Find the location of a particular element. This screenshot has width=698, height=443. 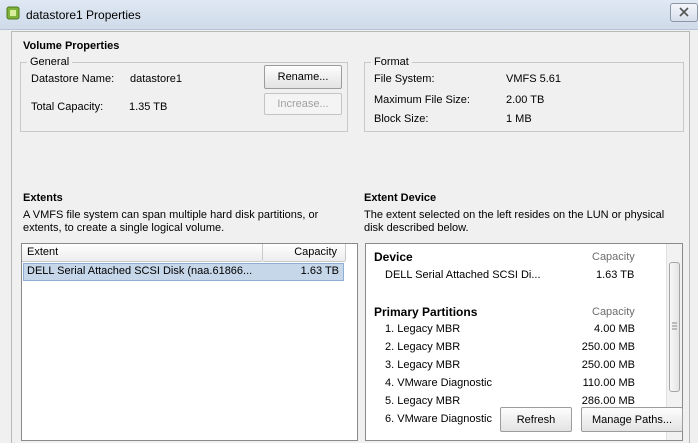

file-system-label: File System: is located at coordinates (404, 79).